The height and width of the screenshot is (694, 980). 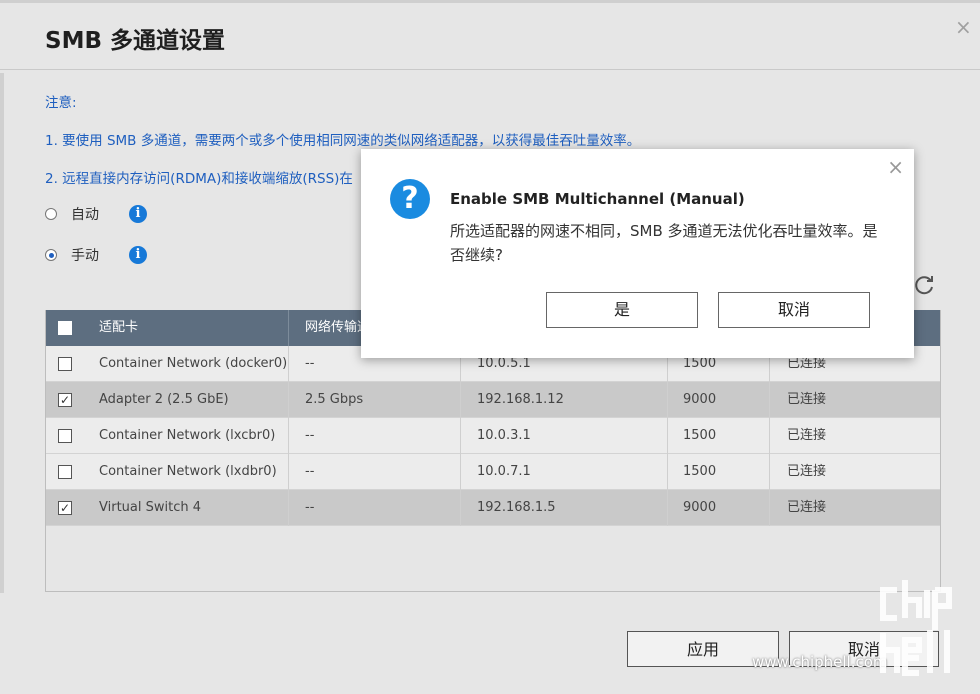 What do you see at coordinates (335, 328) in the screenshot?
I see `column-header-speed: 网络传输速` at bounding box center [335, 328].